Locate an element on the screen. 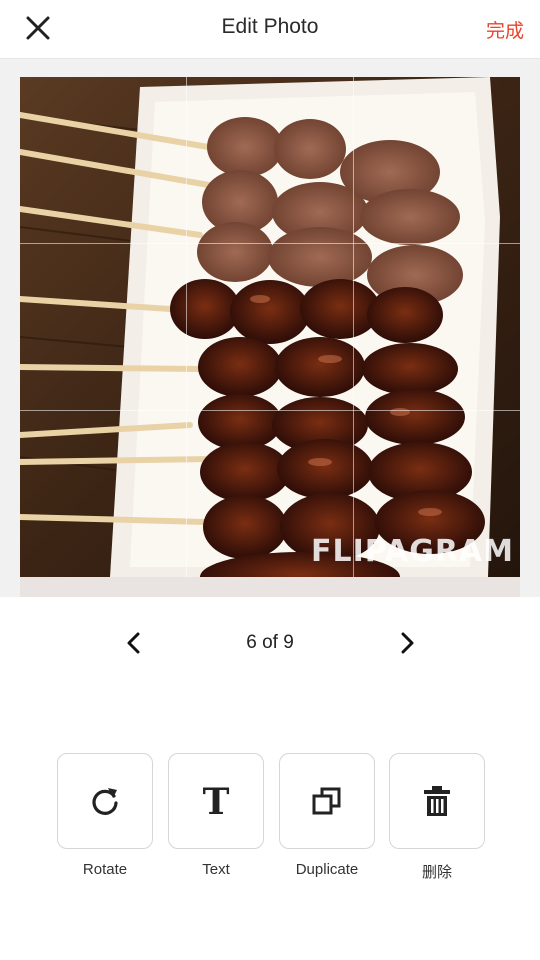  trash-icon is located at coordinates (437, 801).